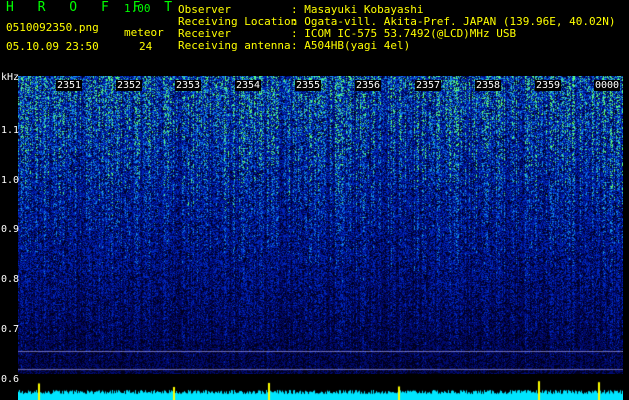 The width and height of the screenshot is (629, 400). Describe the element at coordinates (10, 379) in the screenshot. I see `freq-tick-label: 0.6` at that location.